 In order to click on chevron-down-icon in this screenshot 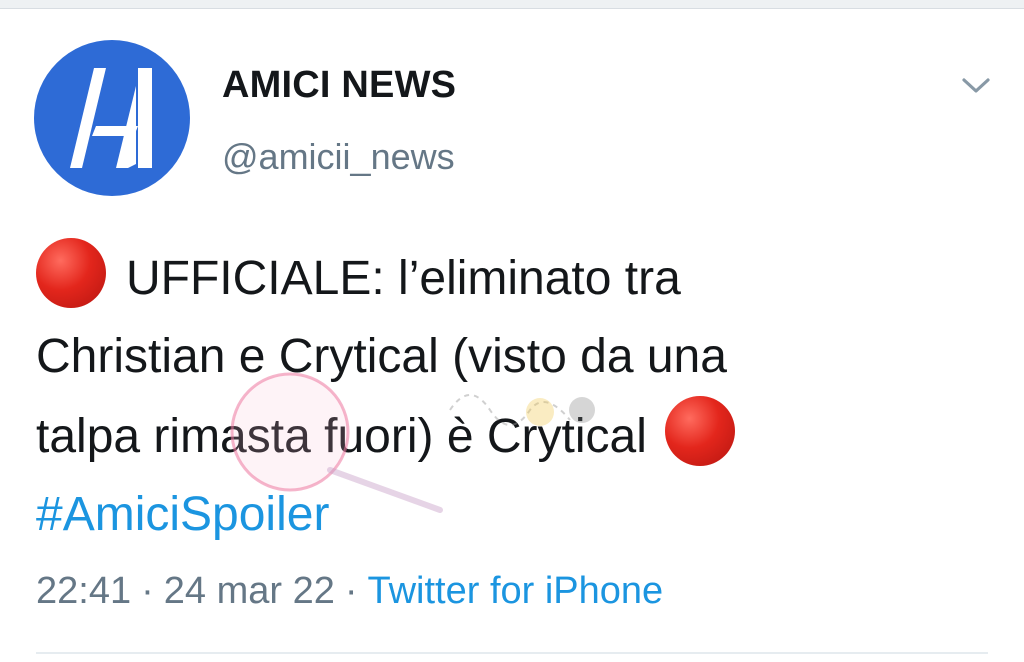, I will do `click(976, 85)`.